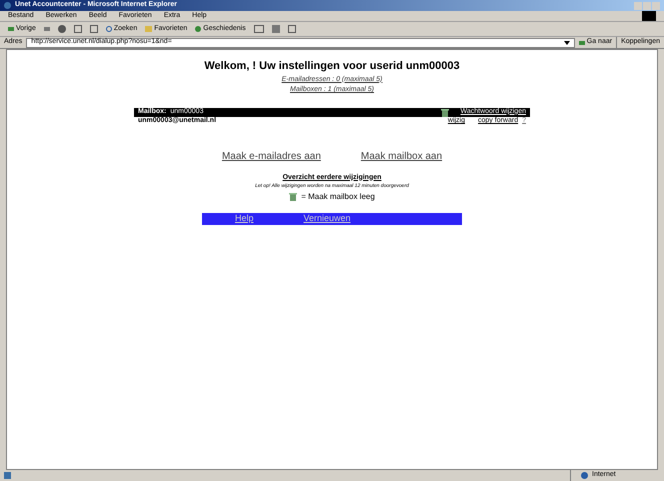 The height and width of the screenshot is (481, 664). Describe the element at coordinates (401, 156) in the screenshot. I see `create-link: Maak mailbox aan` at that location.